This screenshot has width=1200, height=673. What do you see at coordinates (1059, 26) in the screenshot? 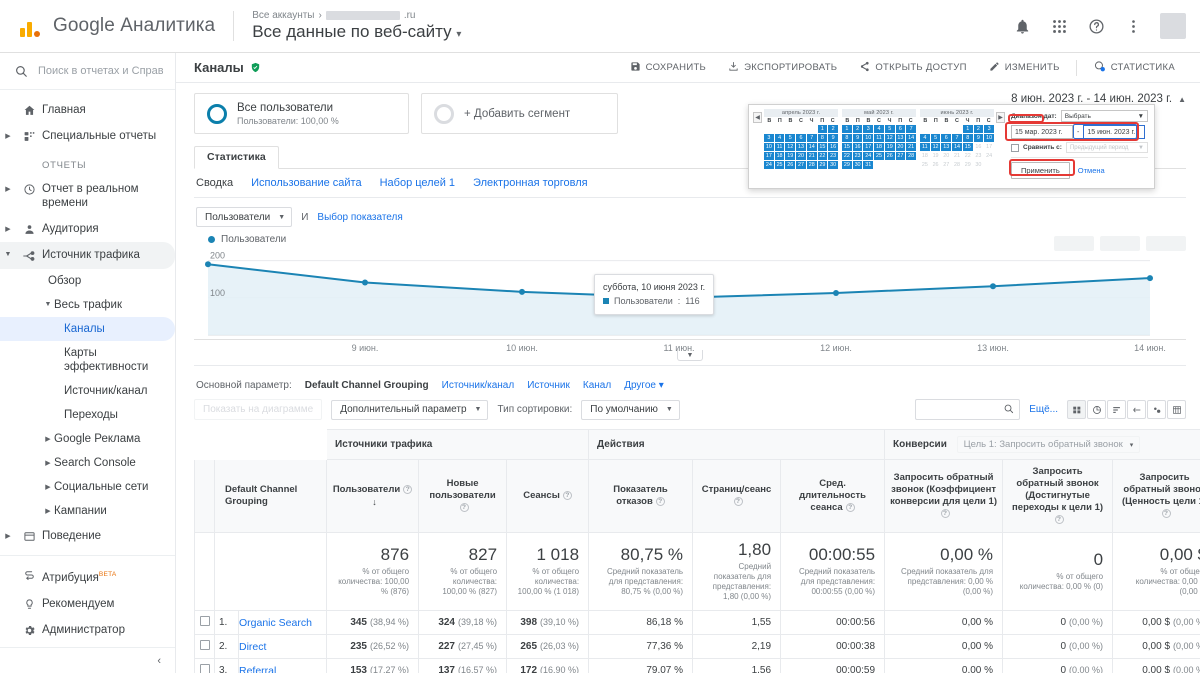
I see `apps-grid-icon` at bounding box center [1059, 26].